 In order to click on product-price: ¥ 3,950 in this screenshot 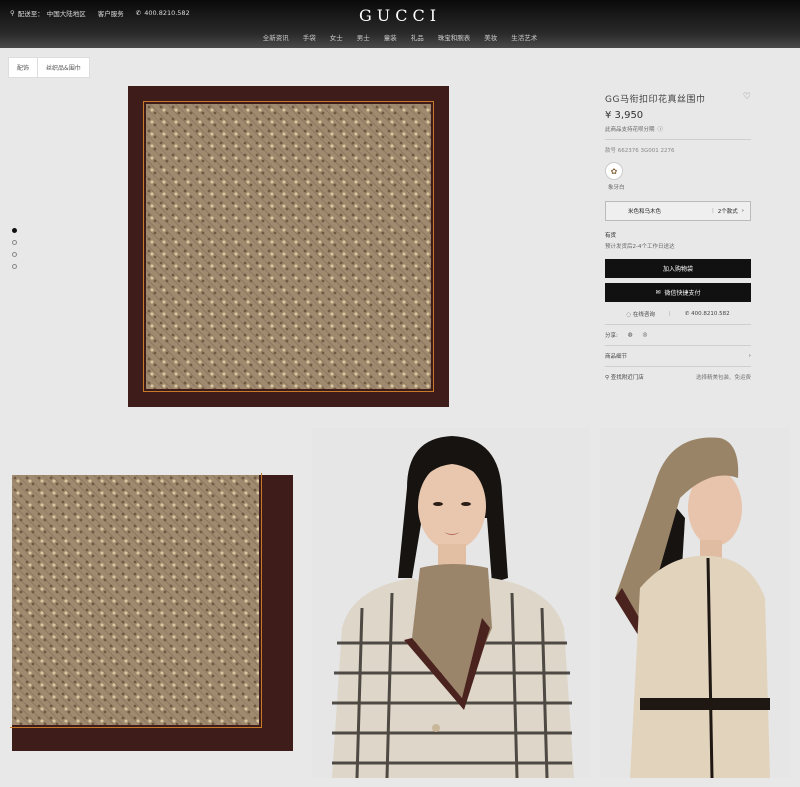, I will do `click(624, 115)`.